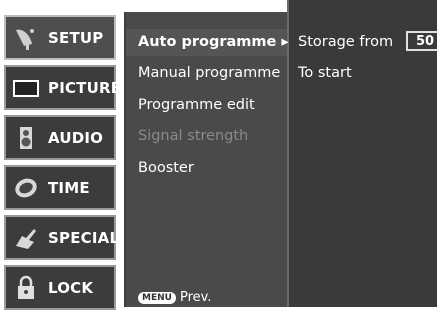  I want to click on storage-from-label: Storage from, so click(346, 42).